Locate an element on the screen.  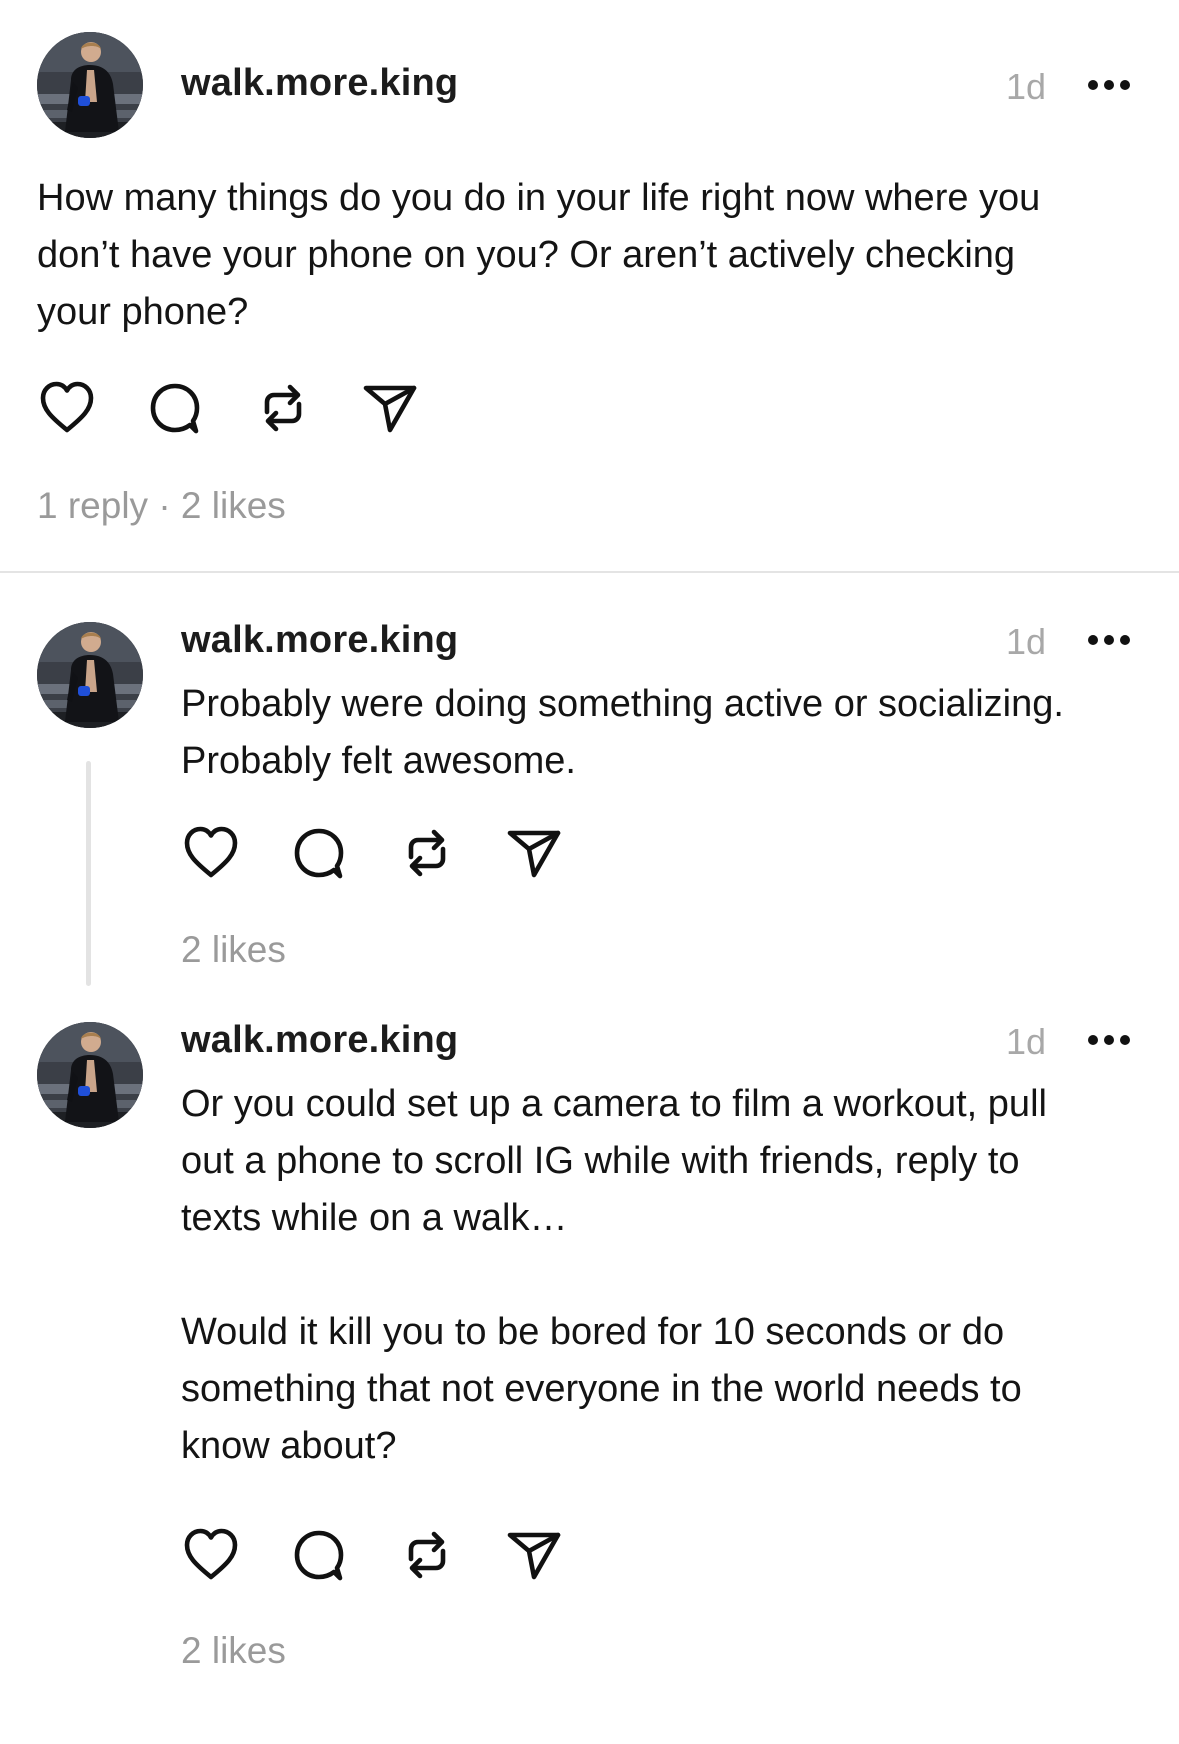
divider is located at coordinates (589, 572).